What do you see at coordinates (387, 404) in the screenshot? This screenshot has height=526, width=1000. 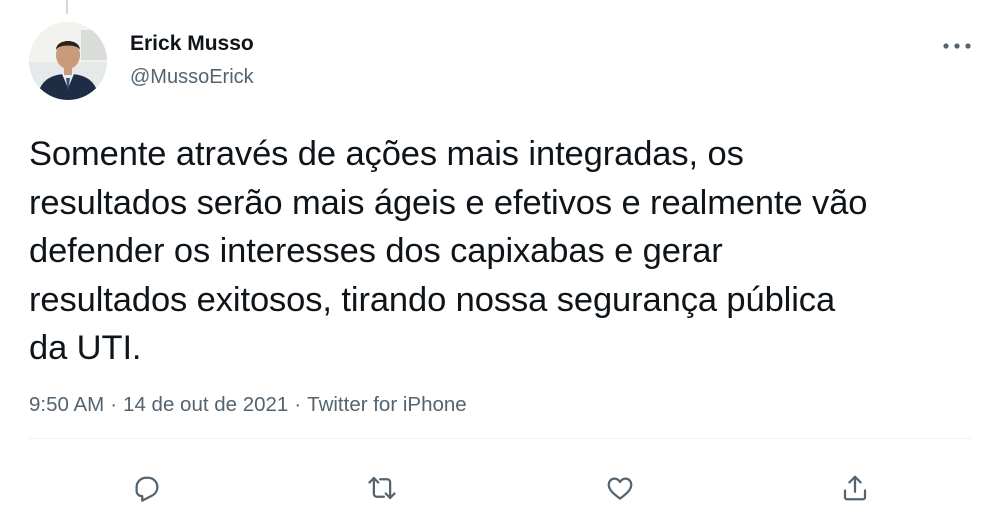 I see `tweet-source: Twitter for iPhone` at bounding box center [387, 404].